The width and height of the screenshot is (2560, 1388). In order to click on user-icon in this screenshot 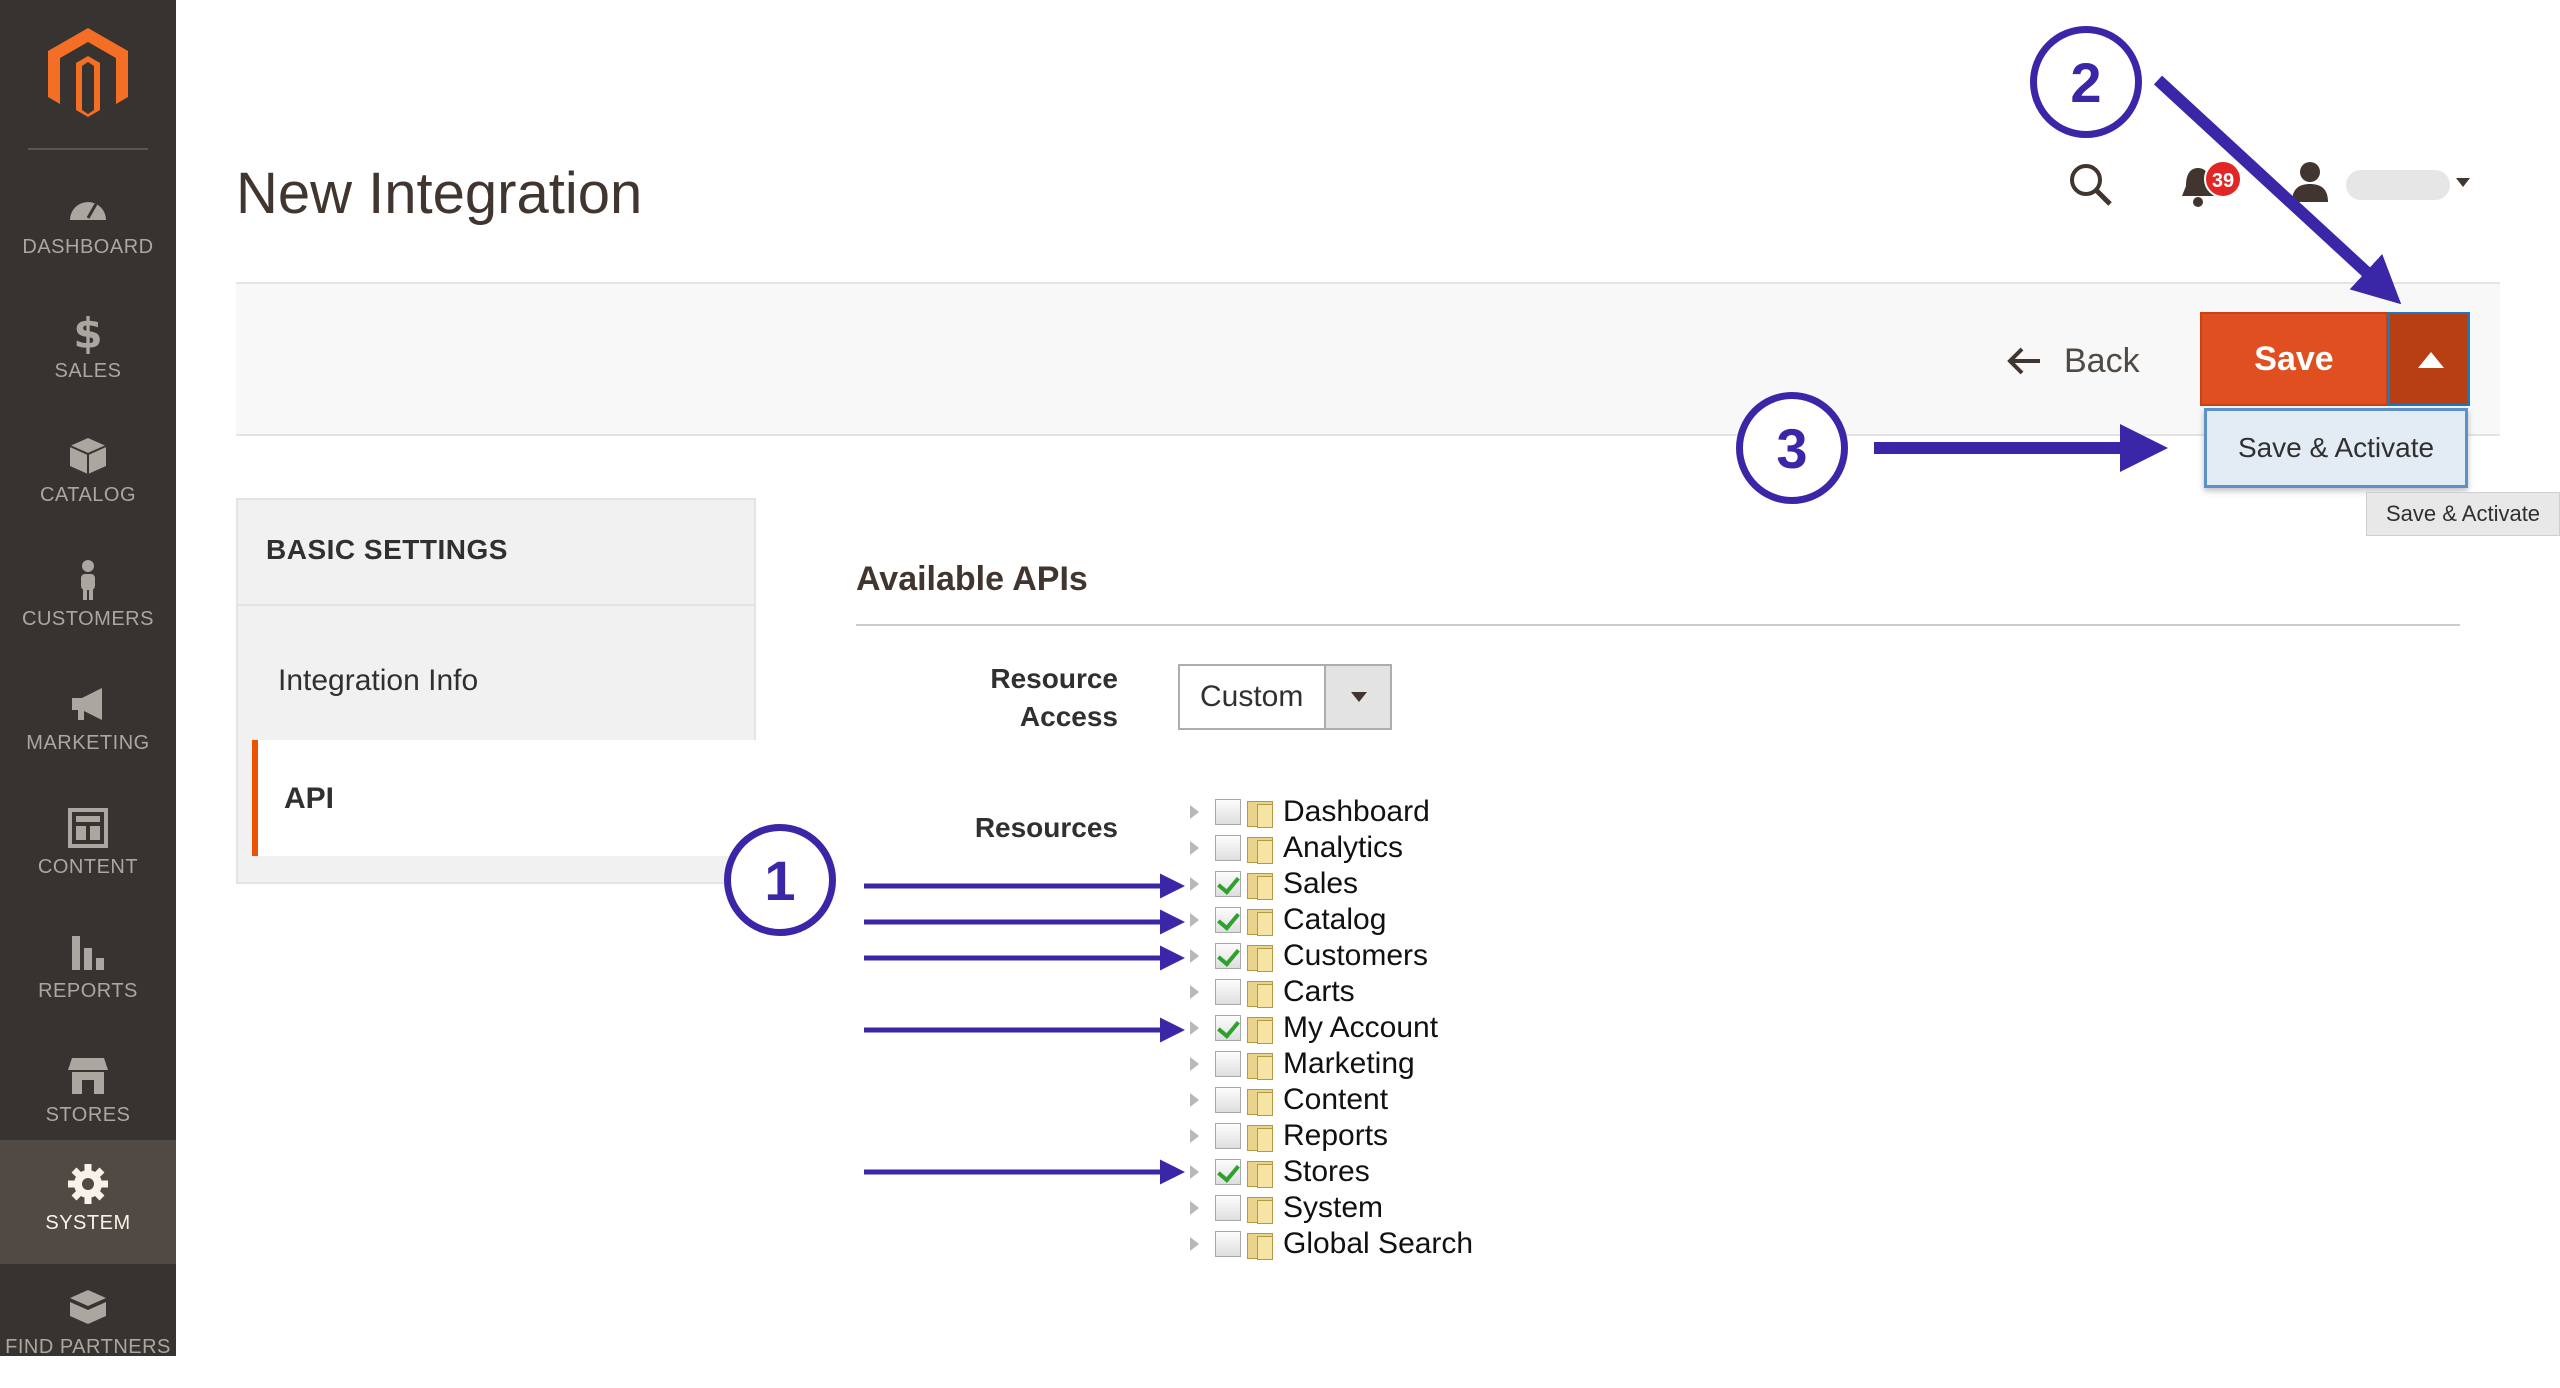, I will do `click(2310, 182)`.